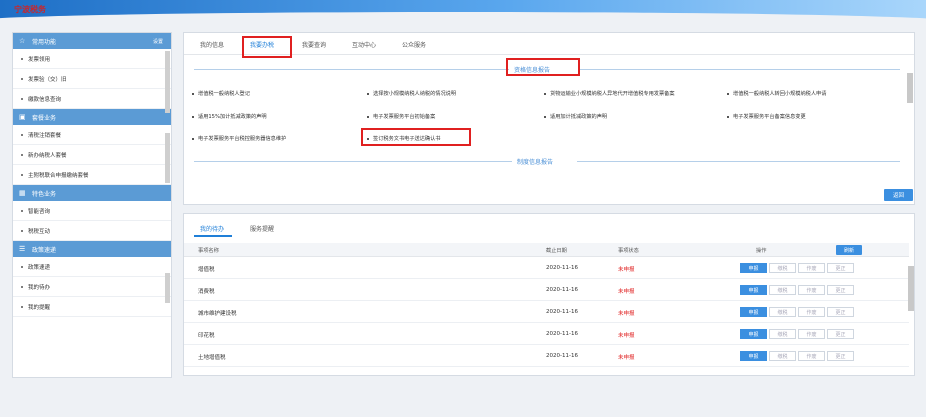 The width and height of the screenshot is (926, 417). What do you see at coordinates (92, 99) in the screenshot?
I see `sidebar-item: 缴款信息查询` at bounding box center [92, 99].